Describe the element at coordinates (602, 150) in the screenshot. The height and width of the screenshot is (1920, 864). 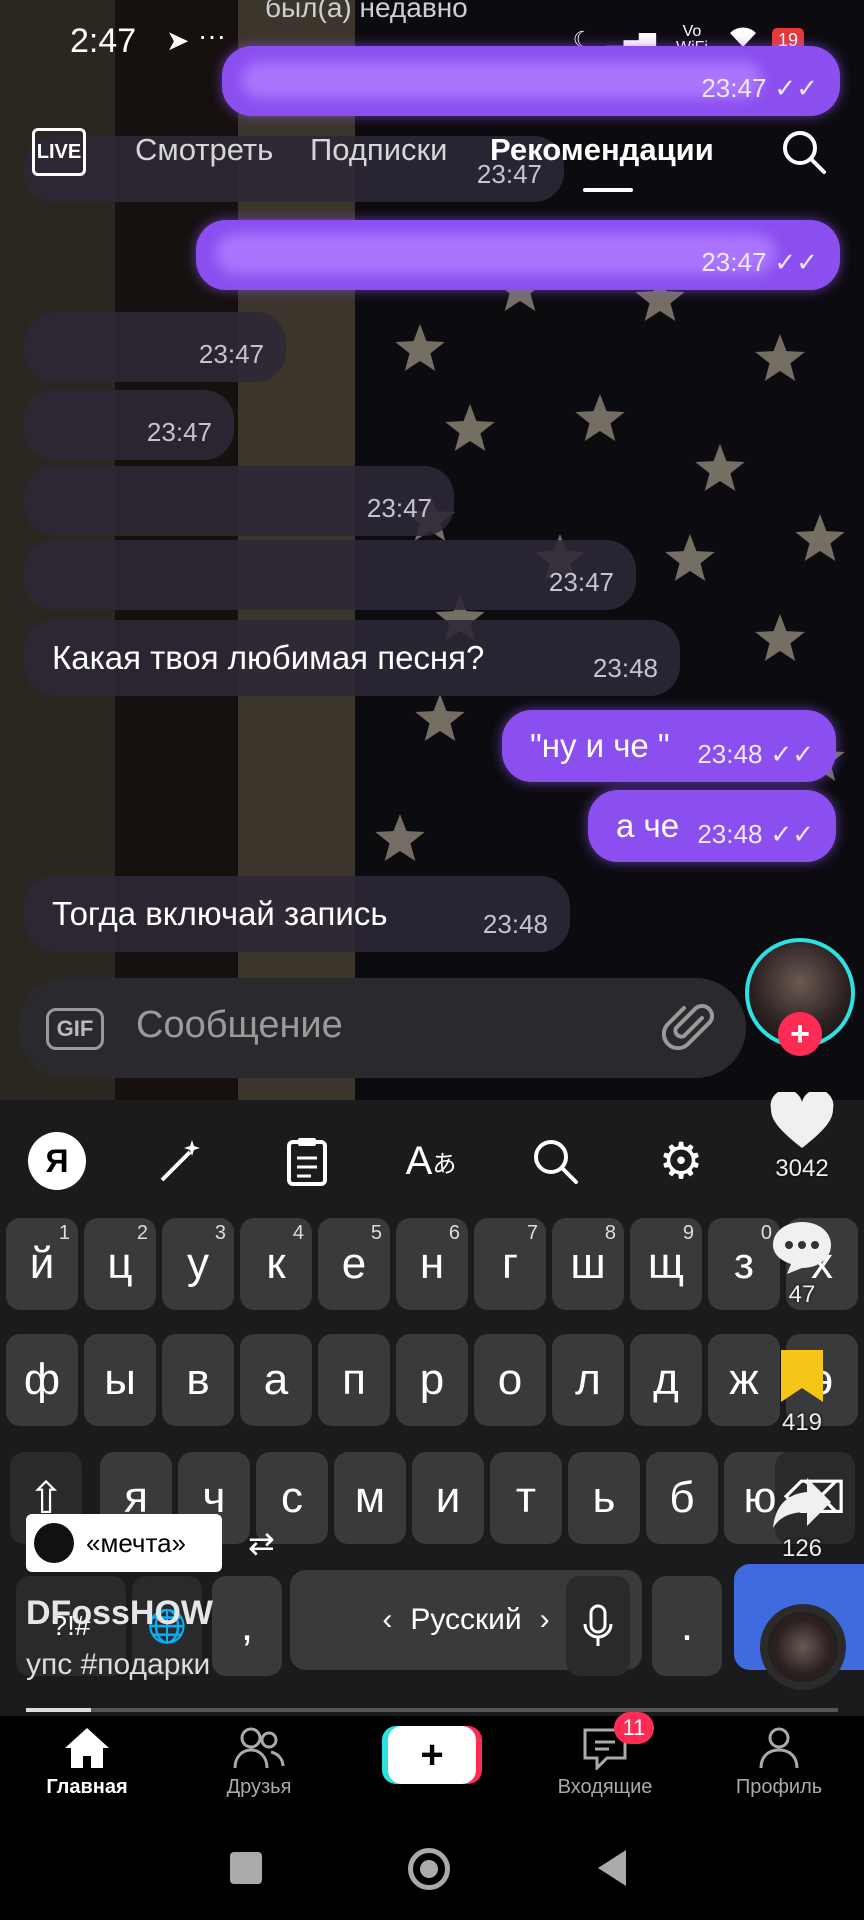
I see `tab-for-you: Рекомендации` at that location.